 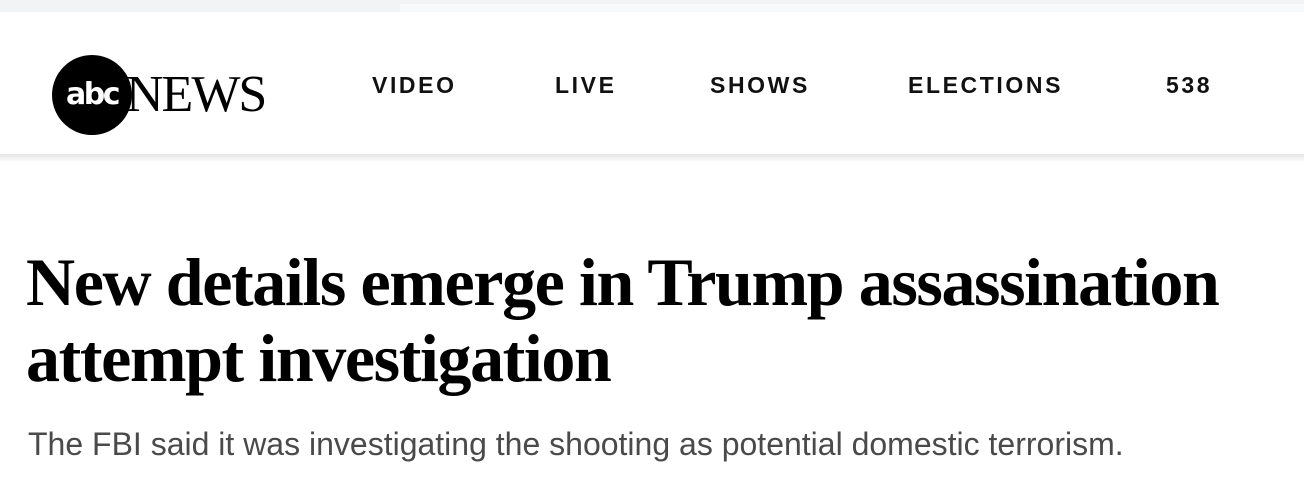 What do you see at coordinates (852, 8) in the screenshot?
I see `browser-tab-area` at bounding box center [852, 8].